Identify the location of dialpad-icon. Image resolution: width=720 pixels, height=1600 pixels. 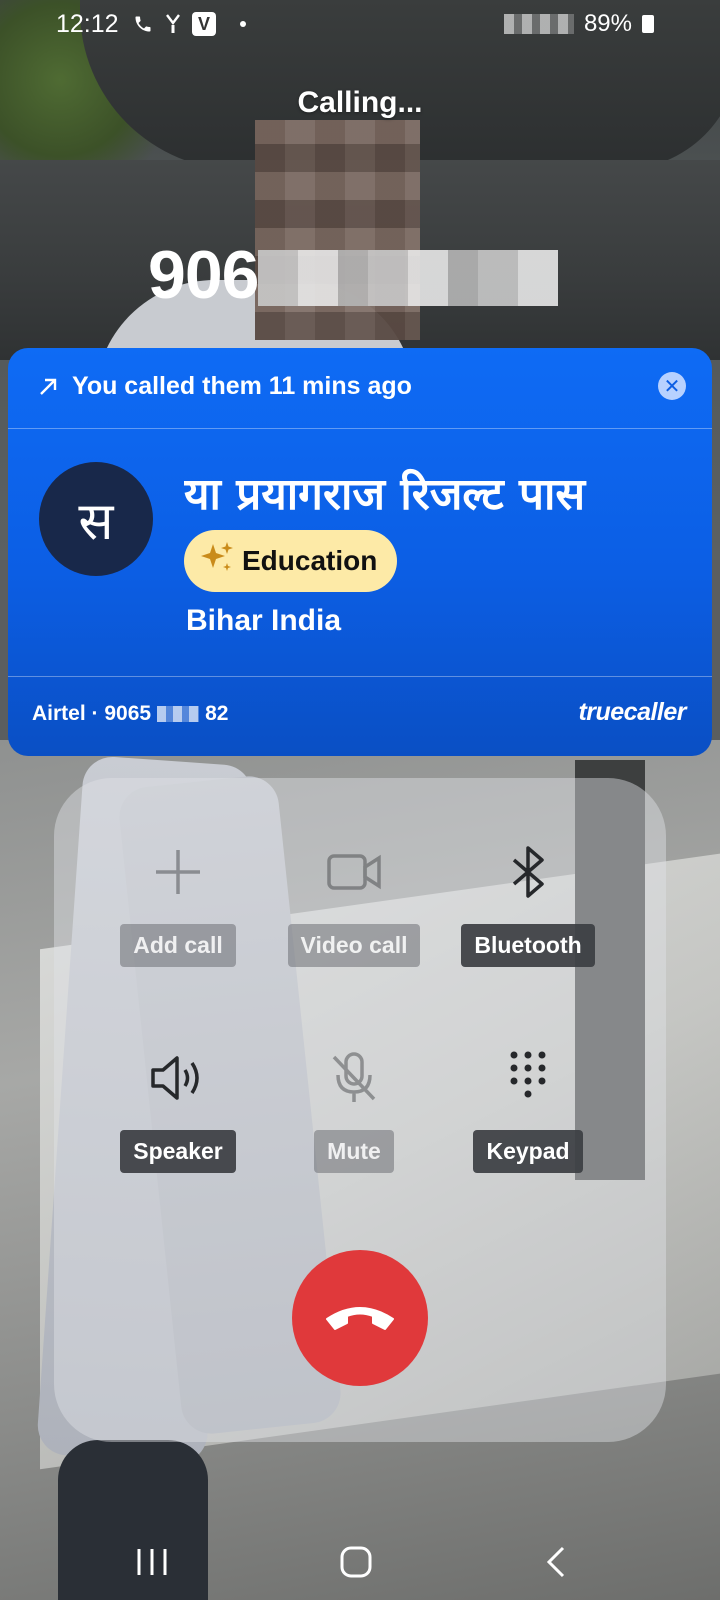
(528, 1078).